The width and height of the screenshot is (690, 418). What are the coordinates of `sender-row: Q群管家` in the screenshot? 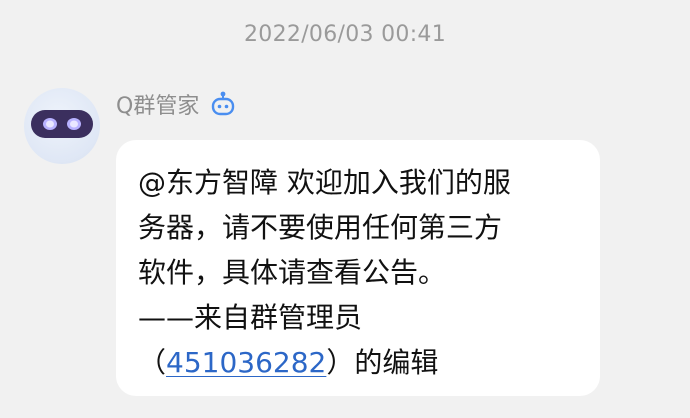 It's located at (176, 104).